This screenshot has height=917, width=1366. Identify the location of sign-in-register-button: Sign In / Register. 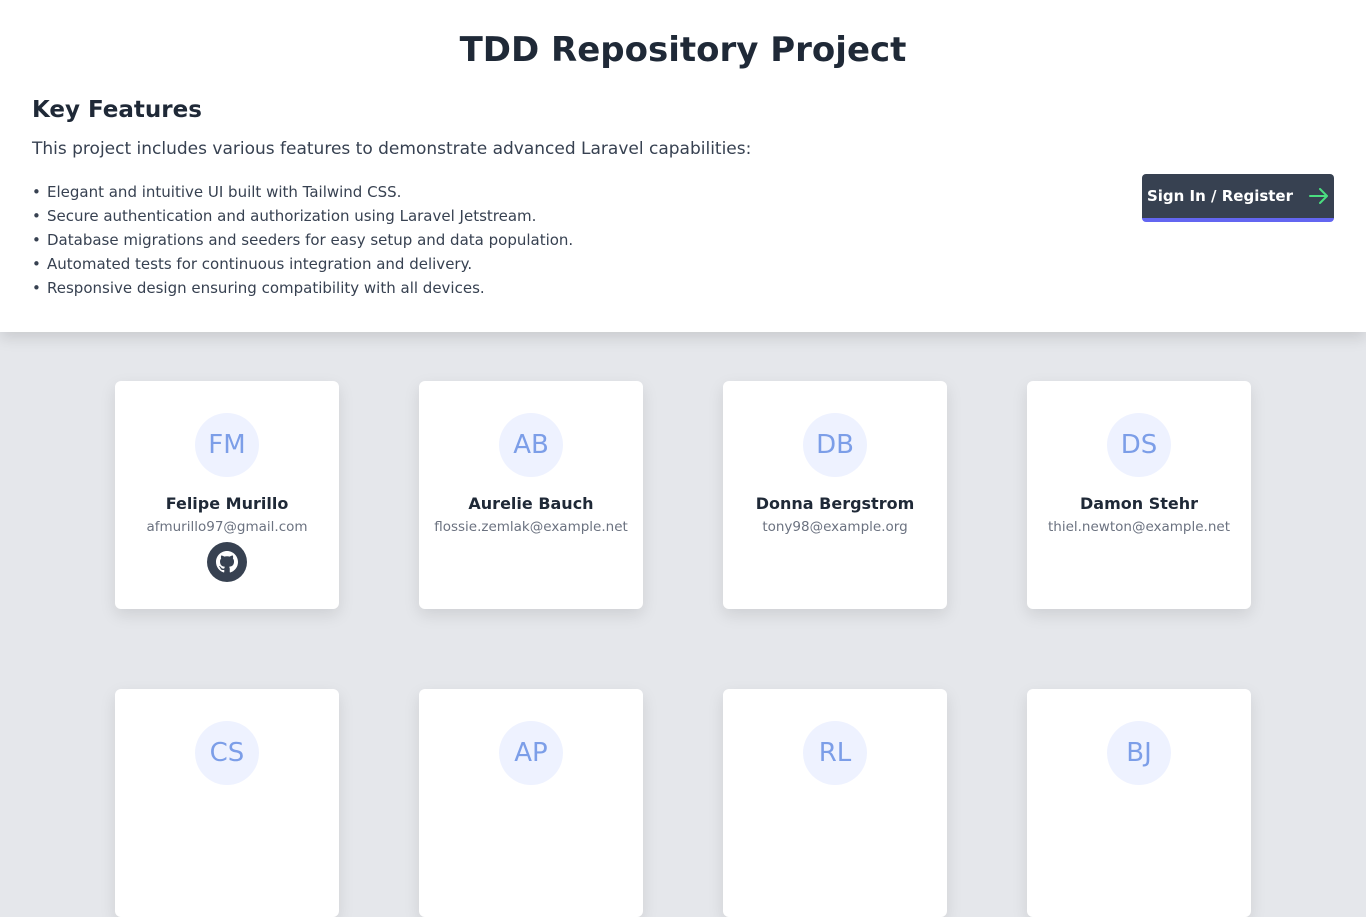
(1238, 198).